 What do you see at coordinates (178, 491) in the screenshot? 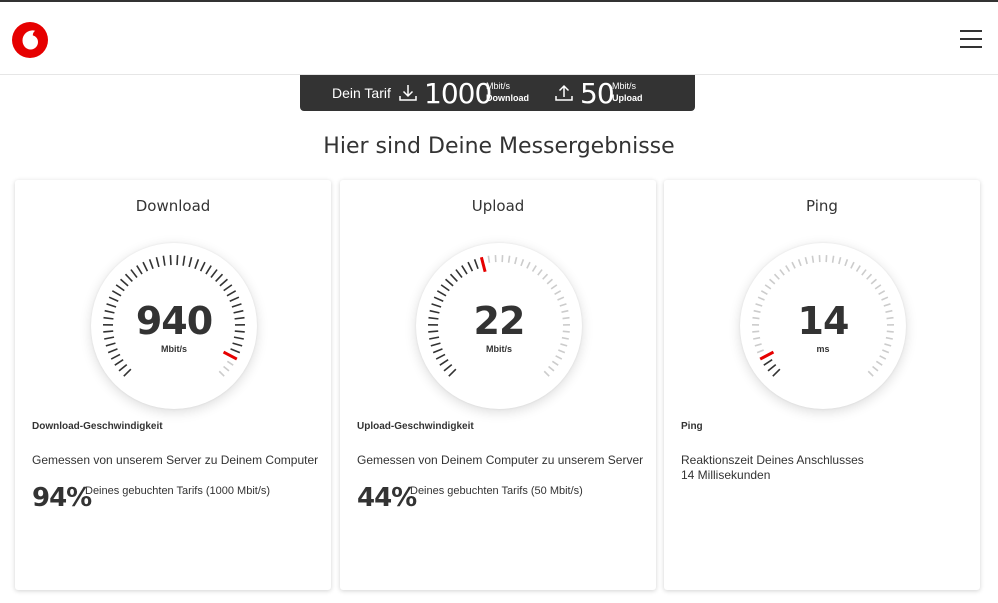
I see `result-percent-note: Deines gebuchten Tarifs (1000 Mbit/s)` at bounding box center [178, 491].